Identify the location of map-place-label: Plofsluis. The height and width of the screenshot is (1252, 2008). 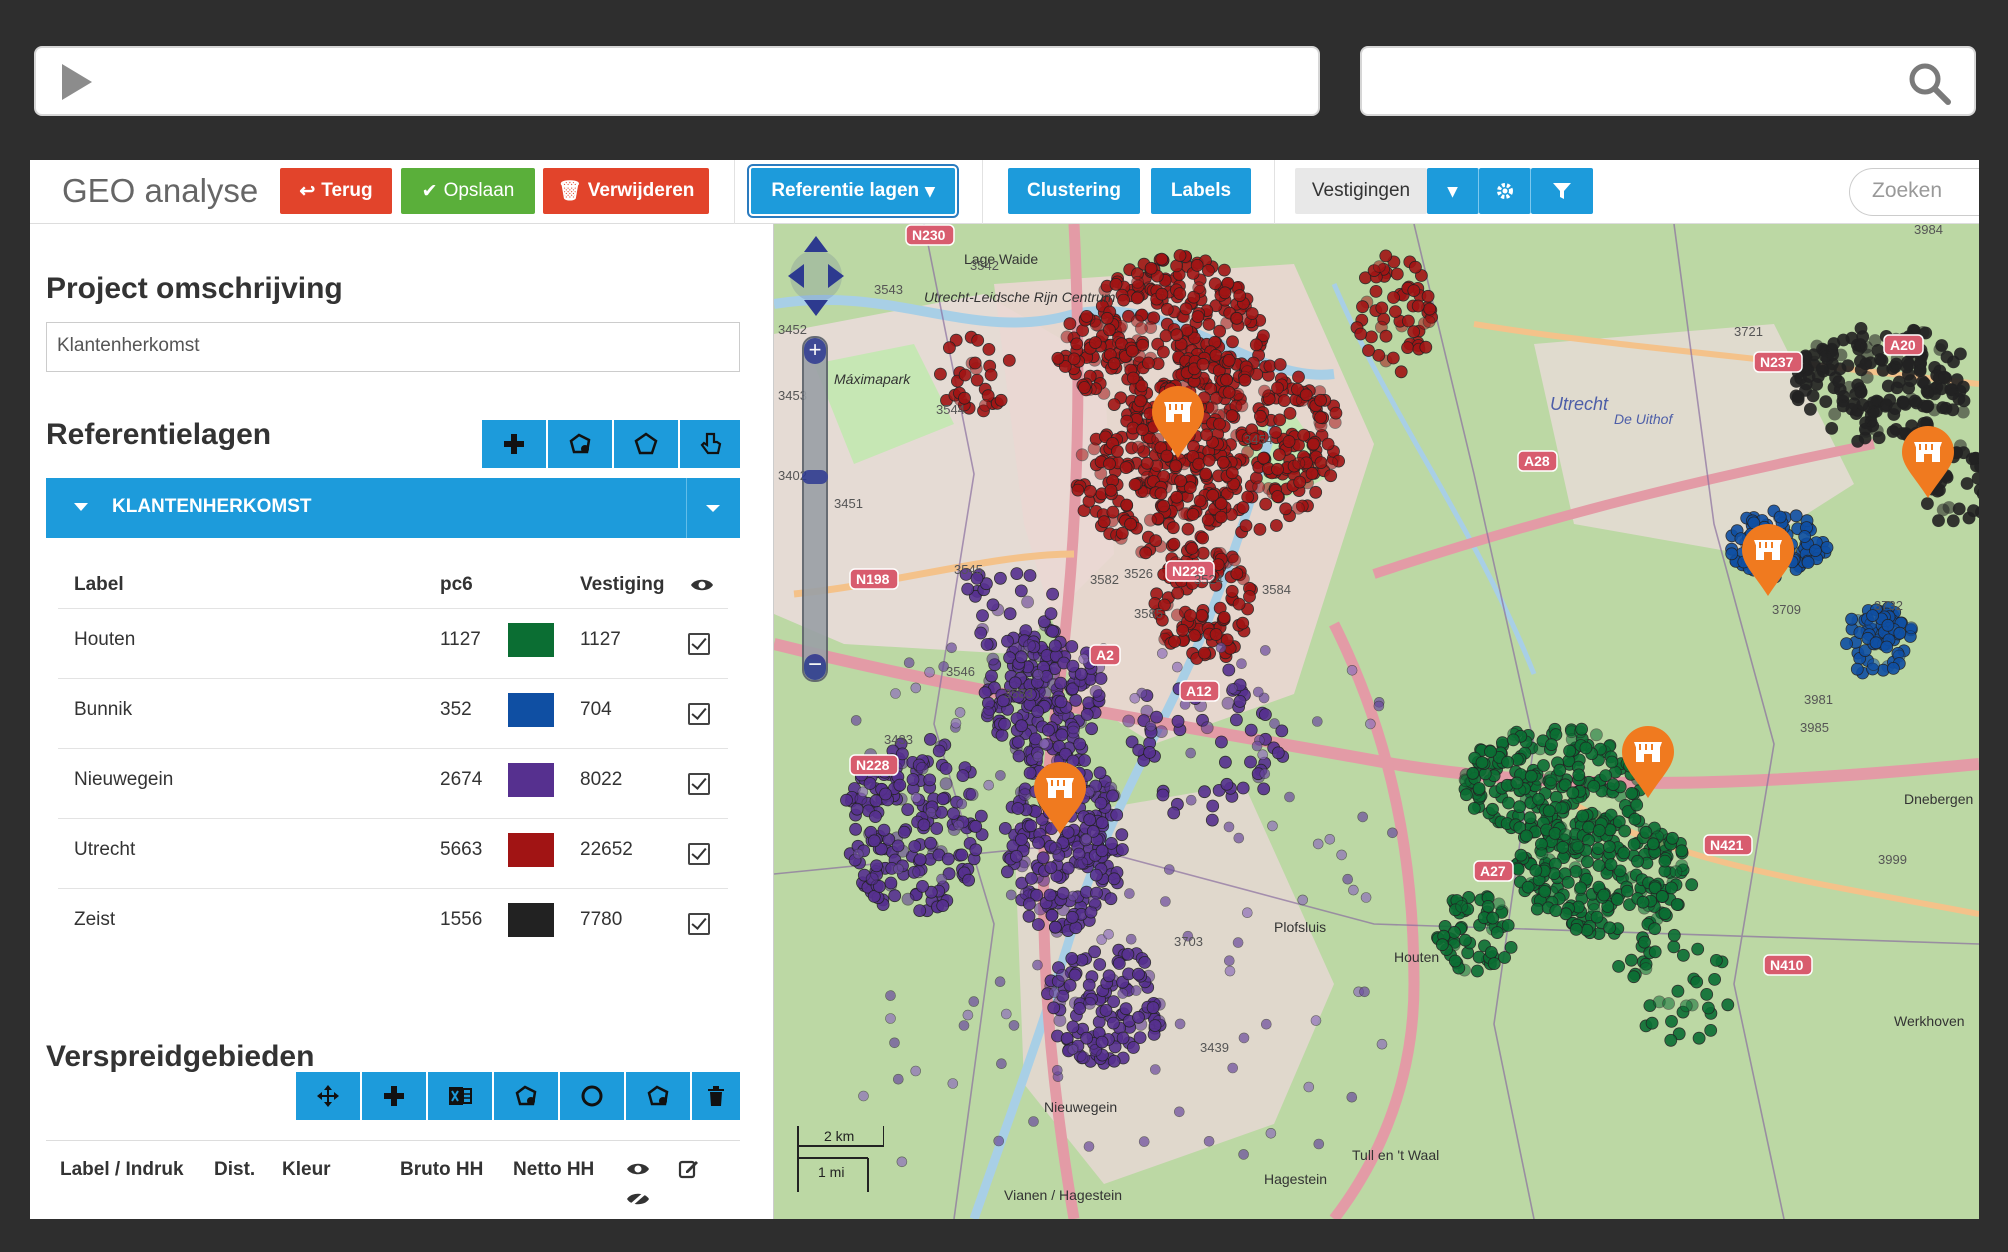
(1300, 927).